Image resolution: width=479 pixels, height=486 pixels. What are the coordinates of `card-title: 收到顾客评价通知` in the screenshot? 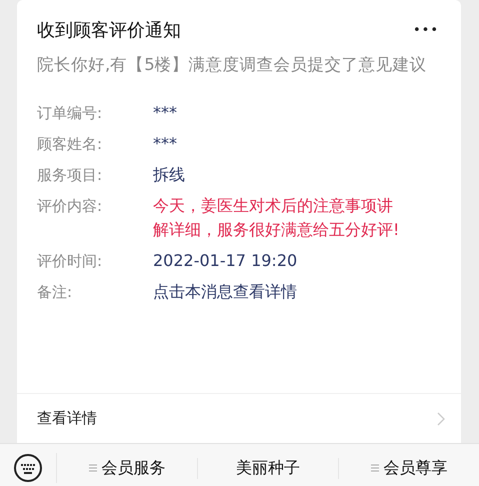 It's located at (109, 30).